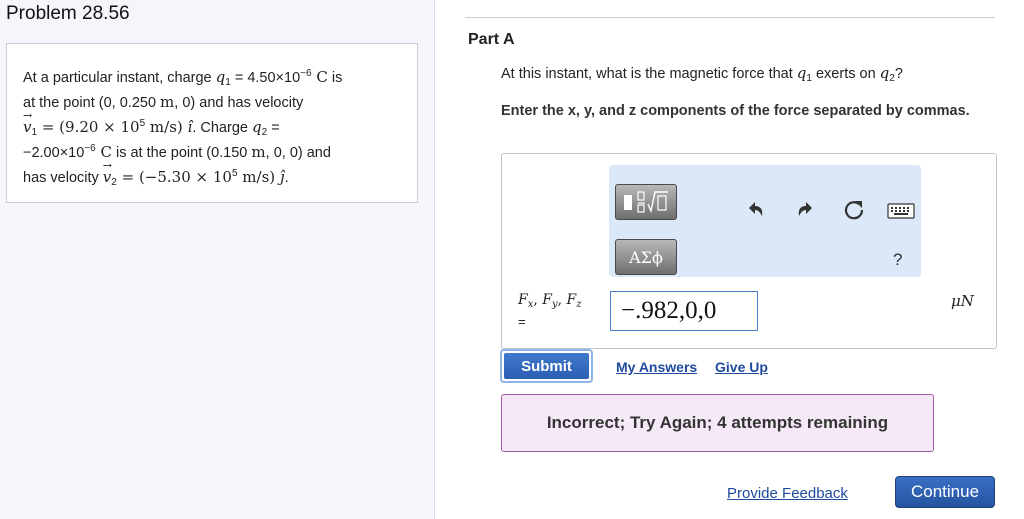  I want to click on continue-button: Continue, so click(945, 492).